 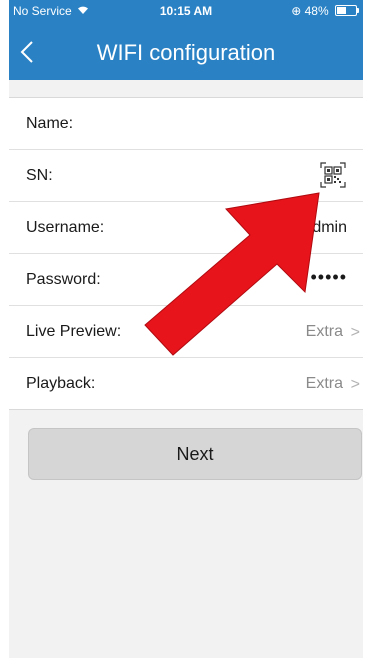 I want to click on sn-label: SN:, so click(x=39, y=175).